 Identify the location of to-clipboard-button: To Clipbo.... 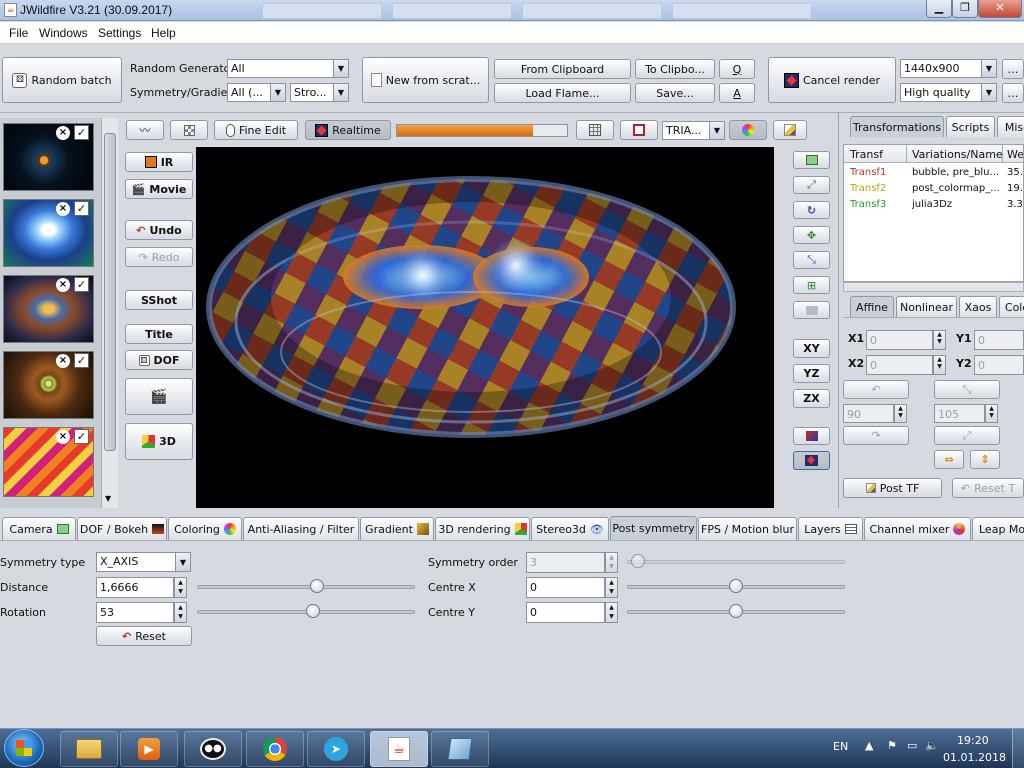
(675, 69).